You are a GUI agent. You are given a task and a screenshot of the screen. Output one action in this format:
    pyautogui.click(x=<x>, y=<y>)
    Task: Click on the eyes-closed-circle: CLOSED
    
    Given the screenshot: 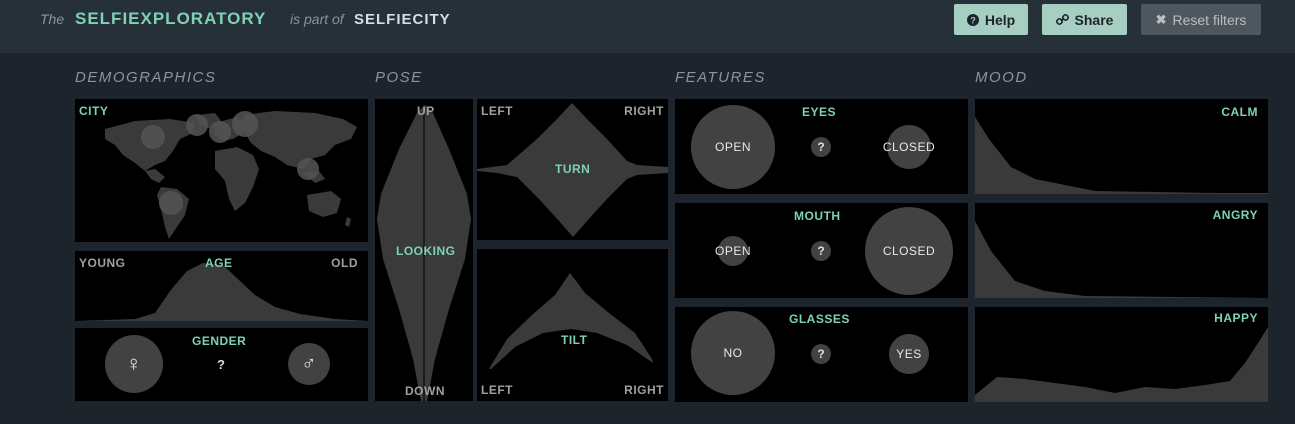 What is the action you would take?
    pyautogui.click(x=909, y=147)
    